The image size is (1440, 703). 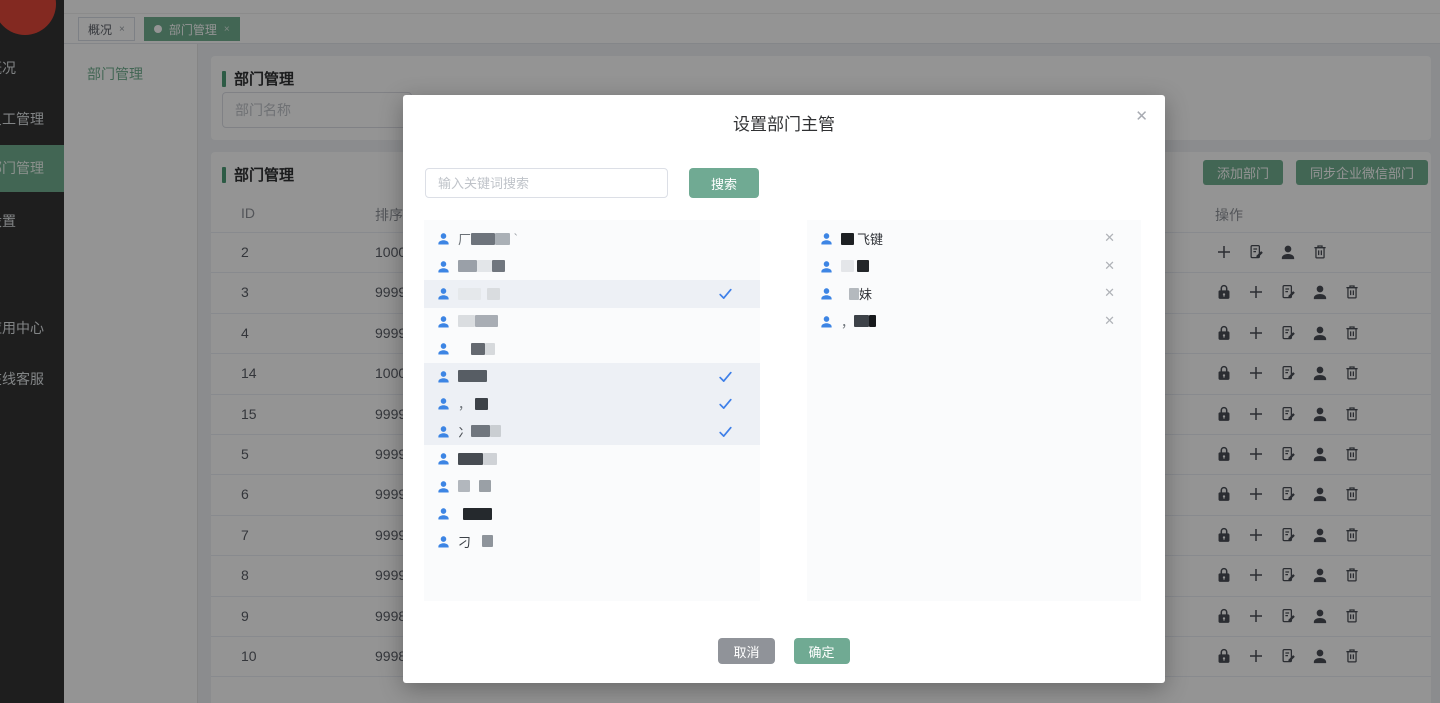 I want to click on member-name: 飞键, so click(x=862, y=239).